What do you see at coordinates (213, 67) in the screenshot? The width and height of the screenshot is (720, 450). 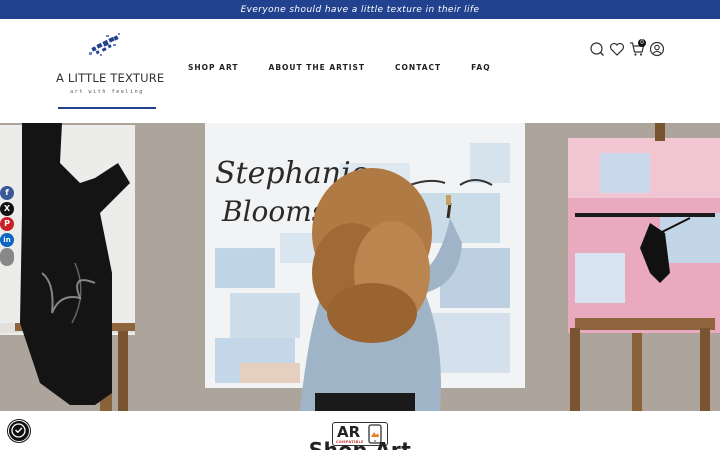 I see `nav-shop-art: SHOP ART` at bounding box center [213, 67].